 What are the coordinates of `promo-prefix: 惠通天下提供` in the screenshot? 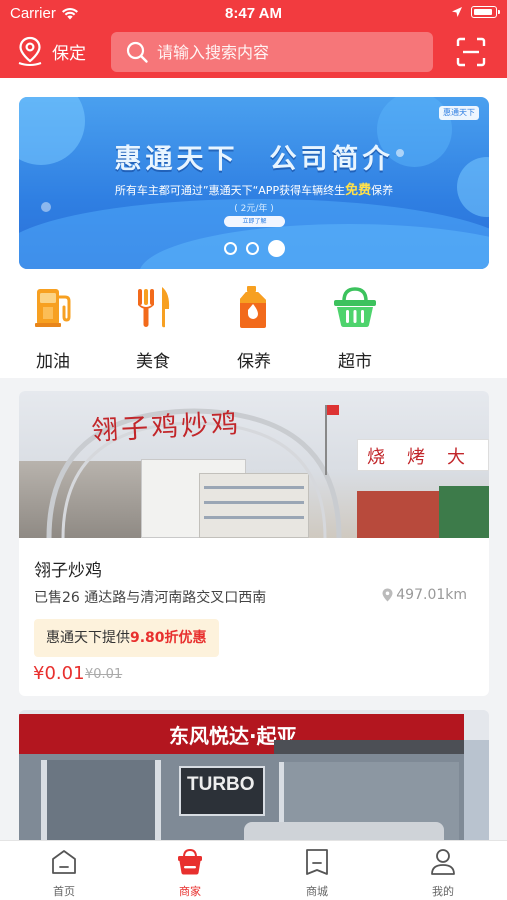 It's located at (88, 638).